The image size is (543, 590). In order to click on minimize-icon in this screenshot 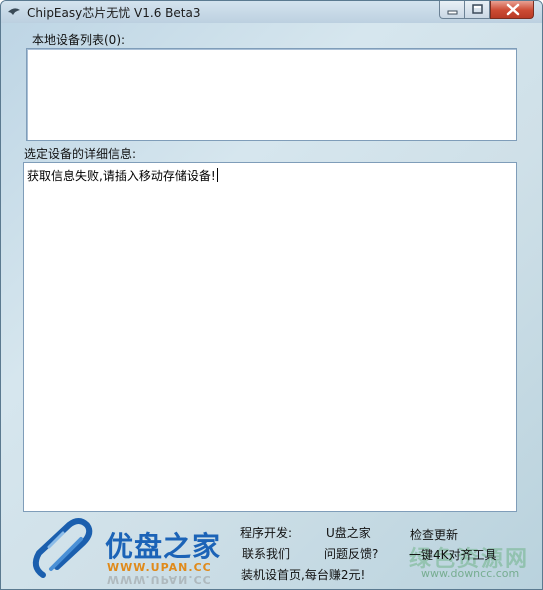, I will do `click(452, 12)`.